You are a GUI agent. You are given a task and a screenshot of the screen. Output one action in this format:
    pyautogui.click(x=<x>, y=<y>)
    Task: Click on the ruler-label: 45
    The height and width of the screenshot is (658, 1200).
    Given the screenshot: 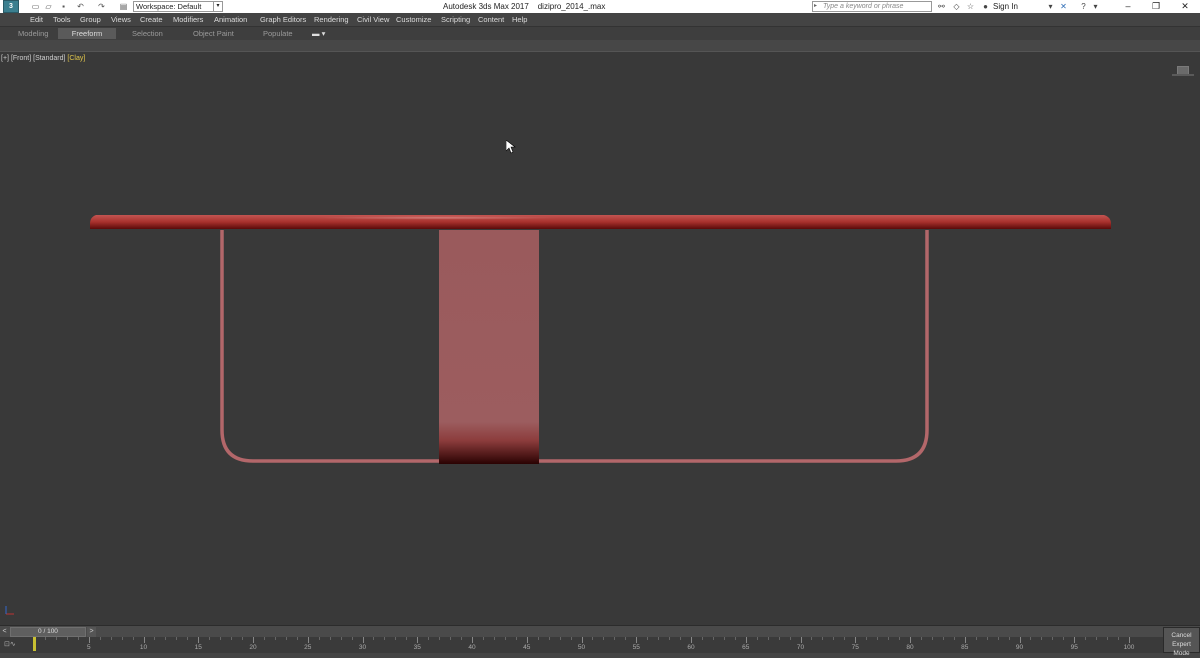 What is the action you would take?
    pyautogui.click(x=527, y=647)
    